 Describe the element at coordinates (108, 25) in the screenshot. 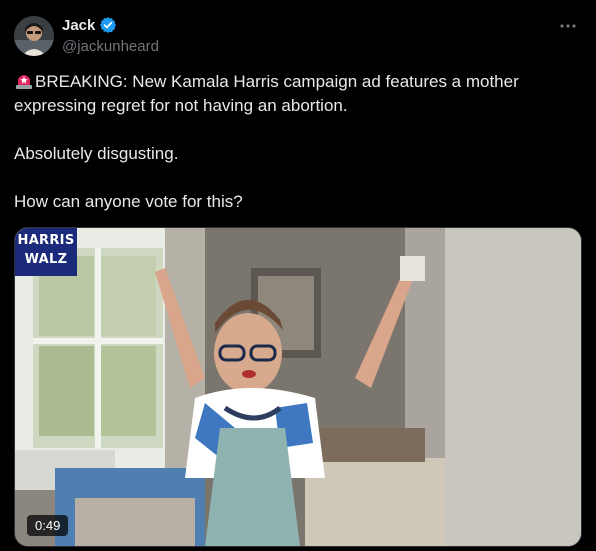

I see `verified-badge-icon` at that location.